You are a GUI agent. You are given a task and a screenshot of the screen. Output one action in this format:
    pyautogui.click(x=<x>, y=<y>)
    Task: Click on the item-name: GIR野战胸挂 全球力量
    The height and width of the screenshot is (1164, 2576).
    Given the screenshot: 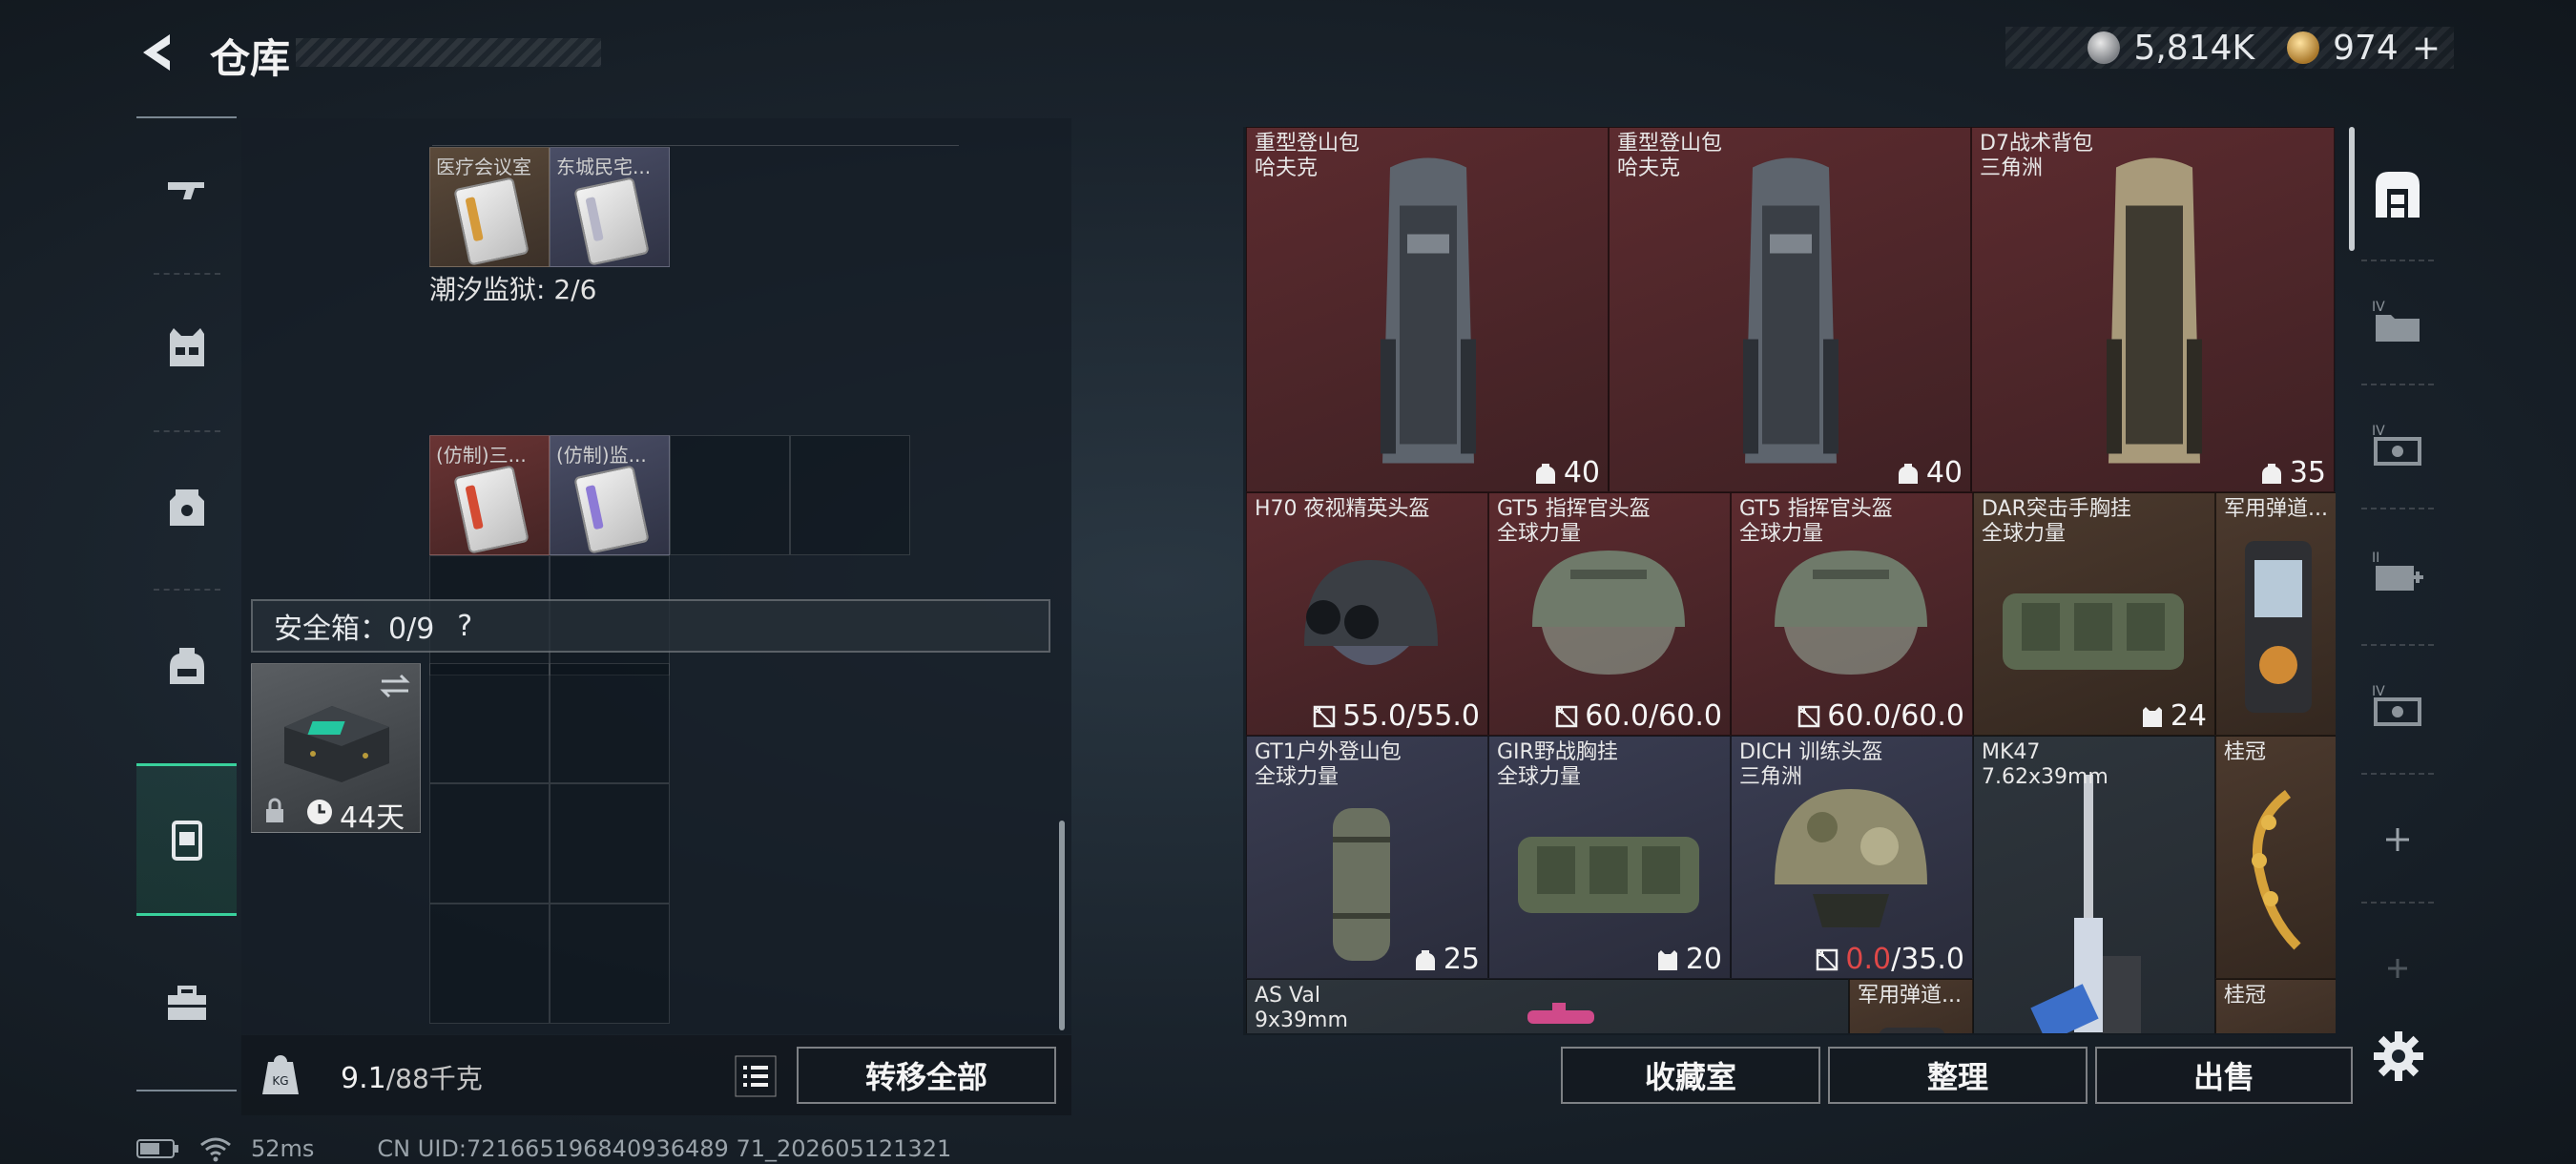 What is the action you would take?
    pyautogui.click(x=1557, y=764)
    